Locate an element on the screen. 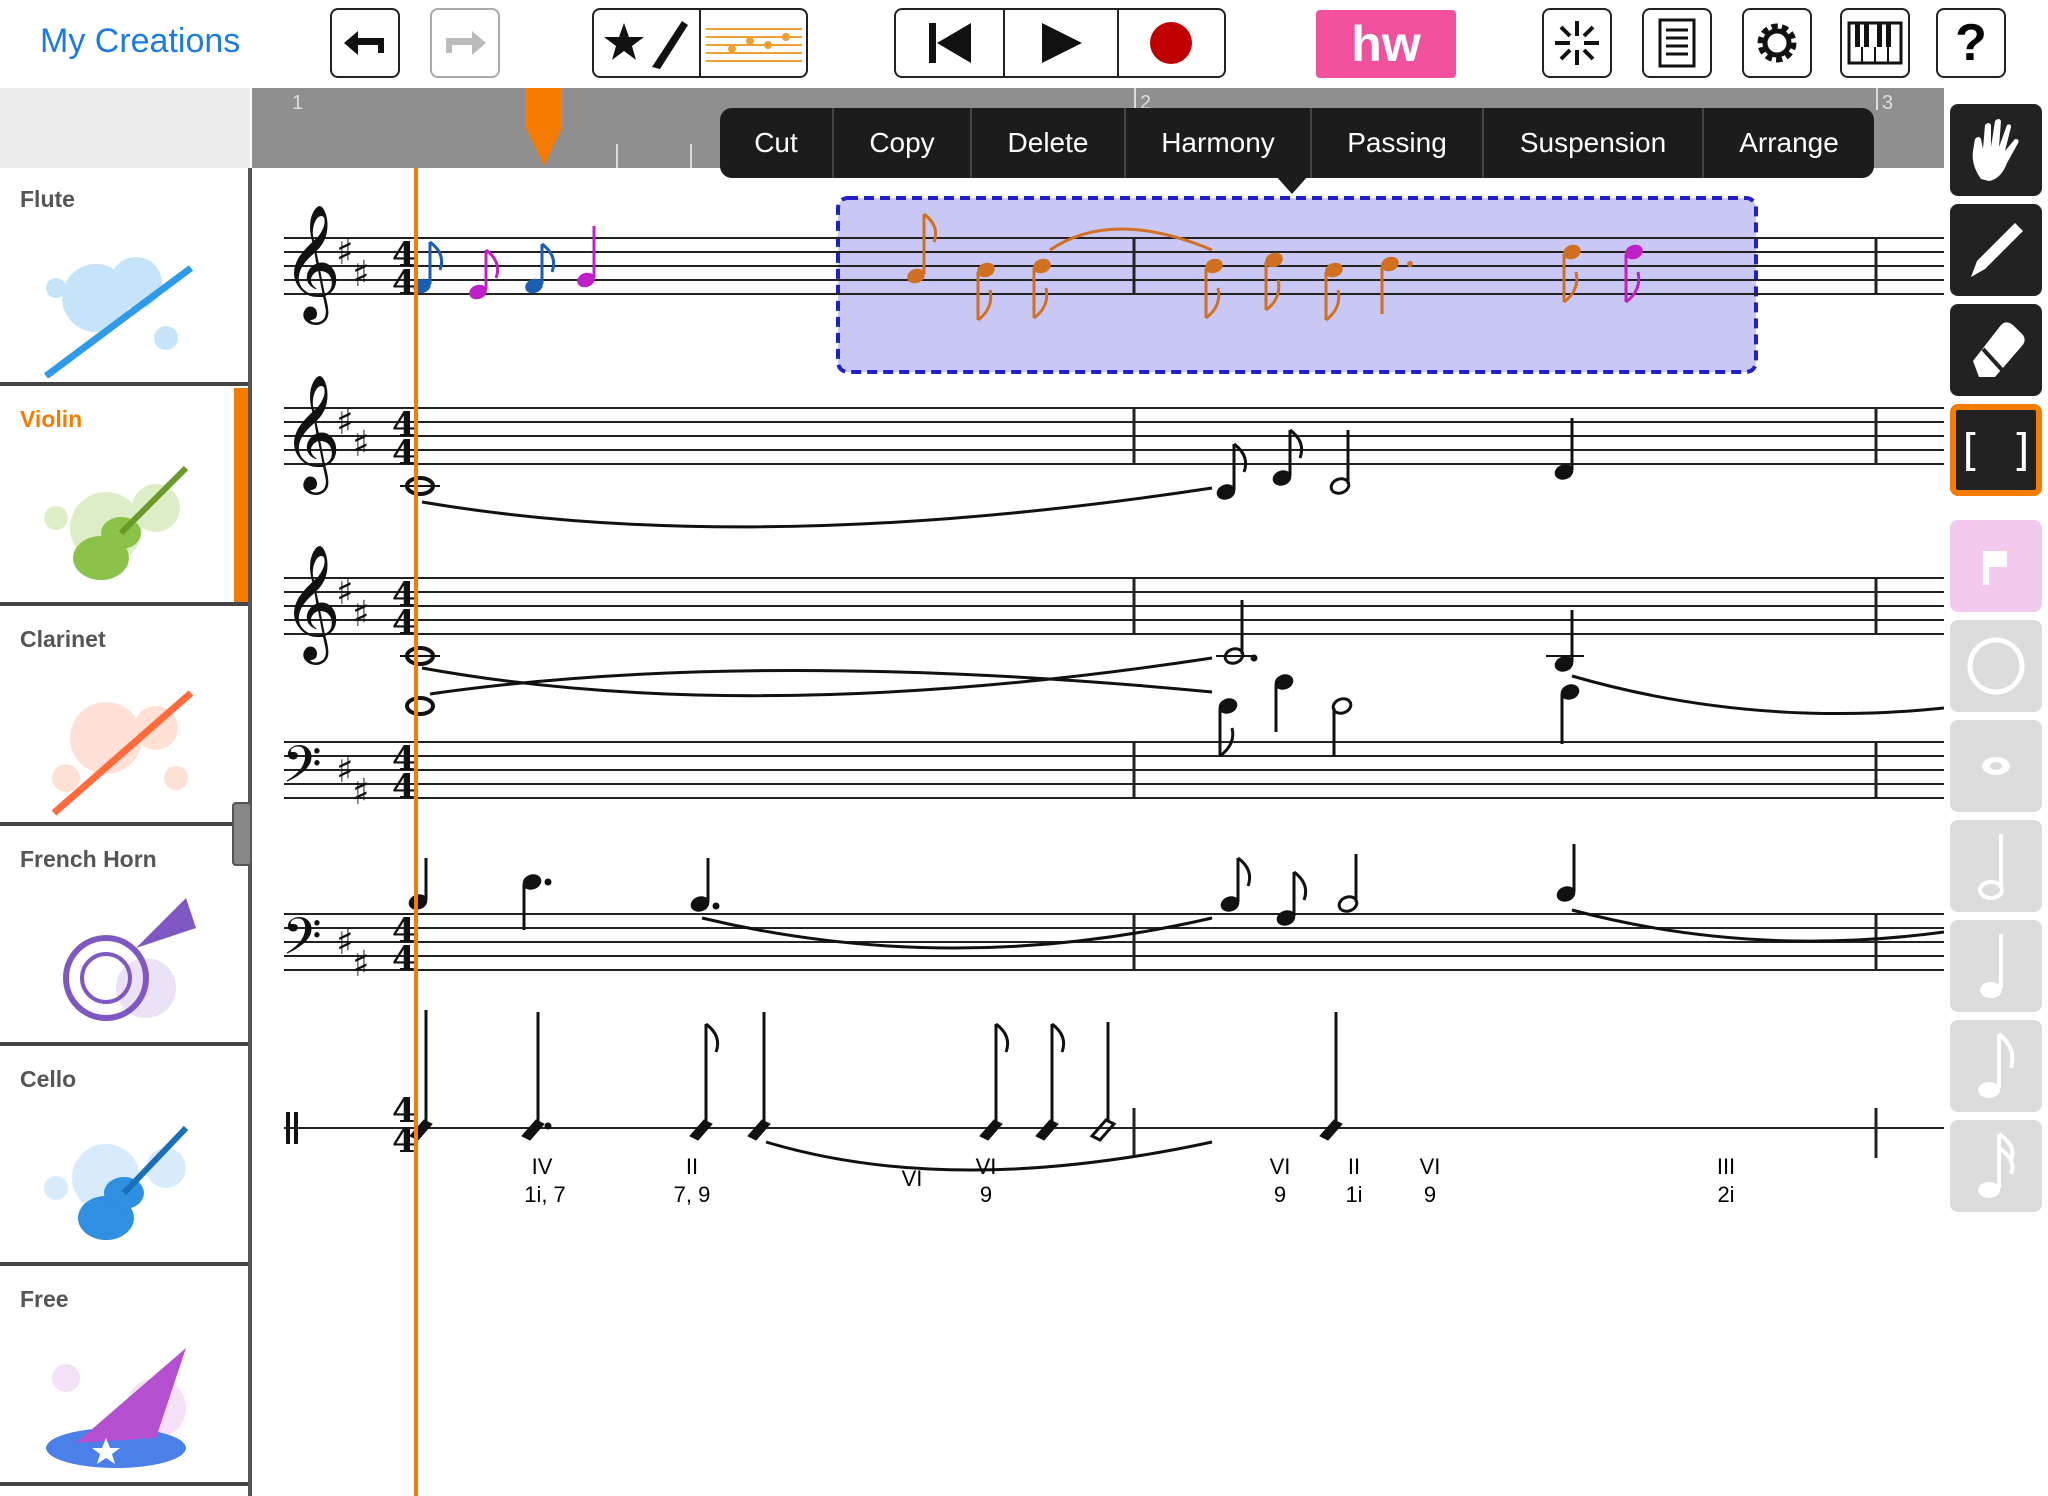  play-button is located at coordinates (1062, 43).